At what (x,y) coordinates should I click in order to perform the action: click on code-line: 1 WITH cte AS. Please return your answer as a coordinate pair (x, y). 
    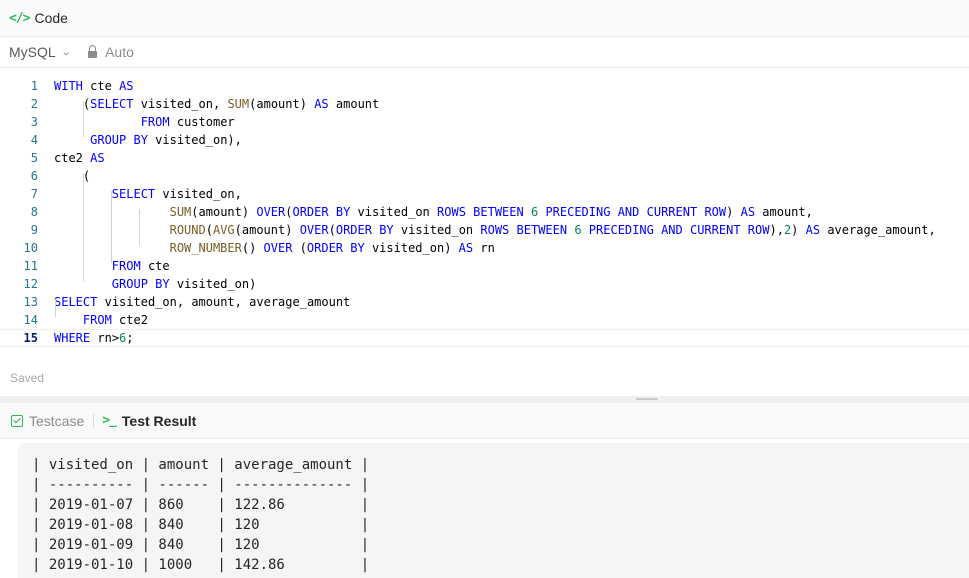
    Looking at the image, I should click on (484, 86).